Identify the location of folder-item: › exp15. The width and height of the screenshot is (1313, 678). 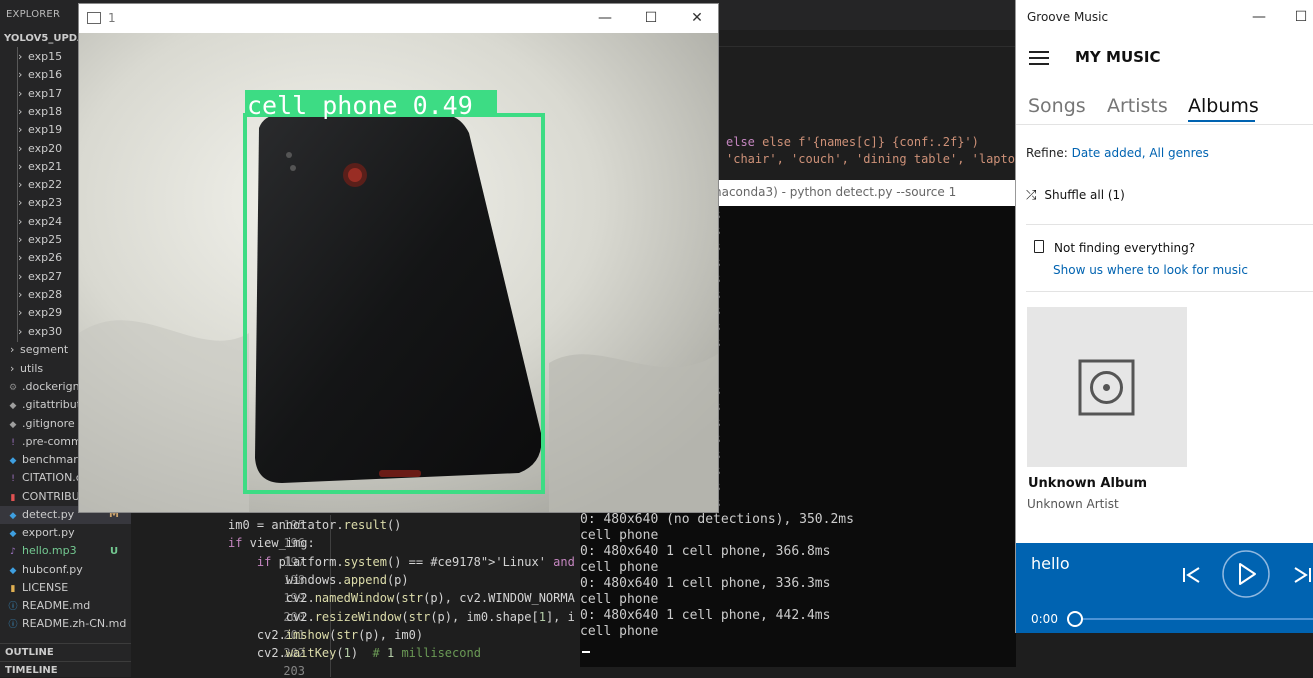
(40, 57).